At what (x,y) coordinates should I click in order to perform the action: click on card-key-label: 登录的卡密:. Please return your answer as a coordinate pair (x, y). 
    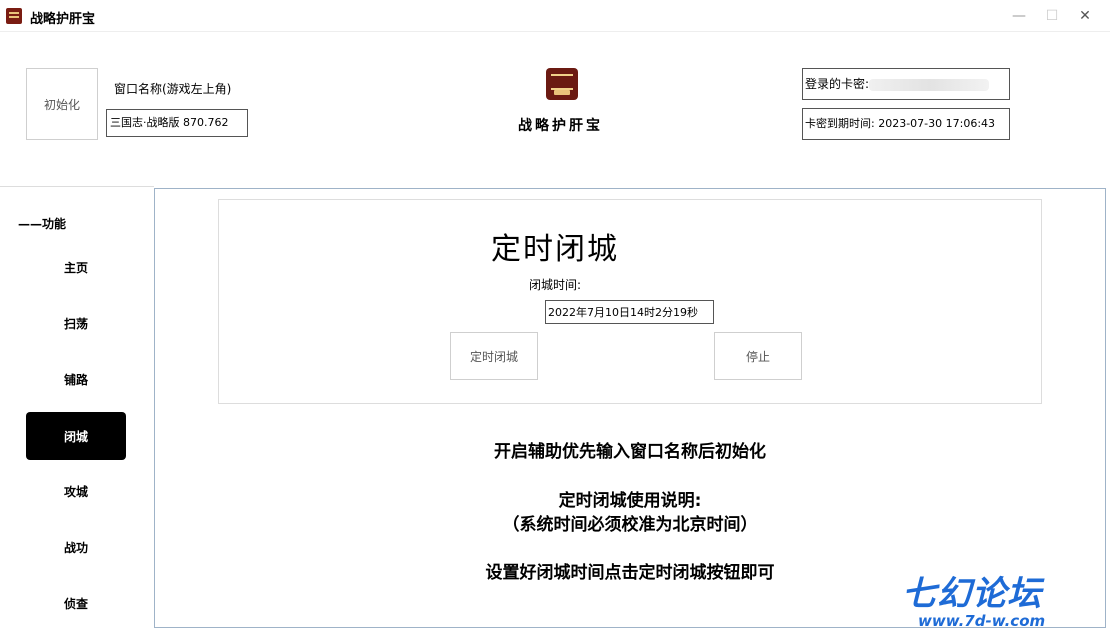
    Looking at the image, I should click on (837, 84).